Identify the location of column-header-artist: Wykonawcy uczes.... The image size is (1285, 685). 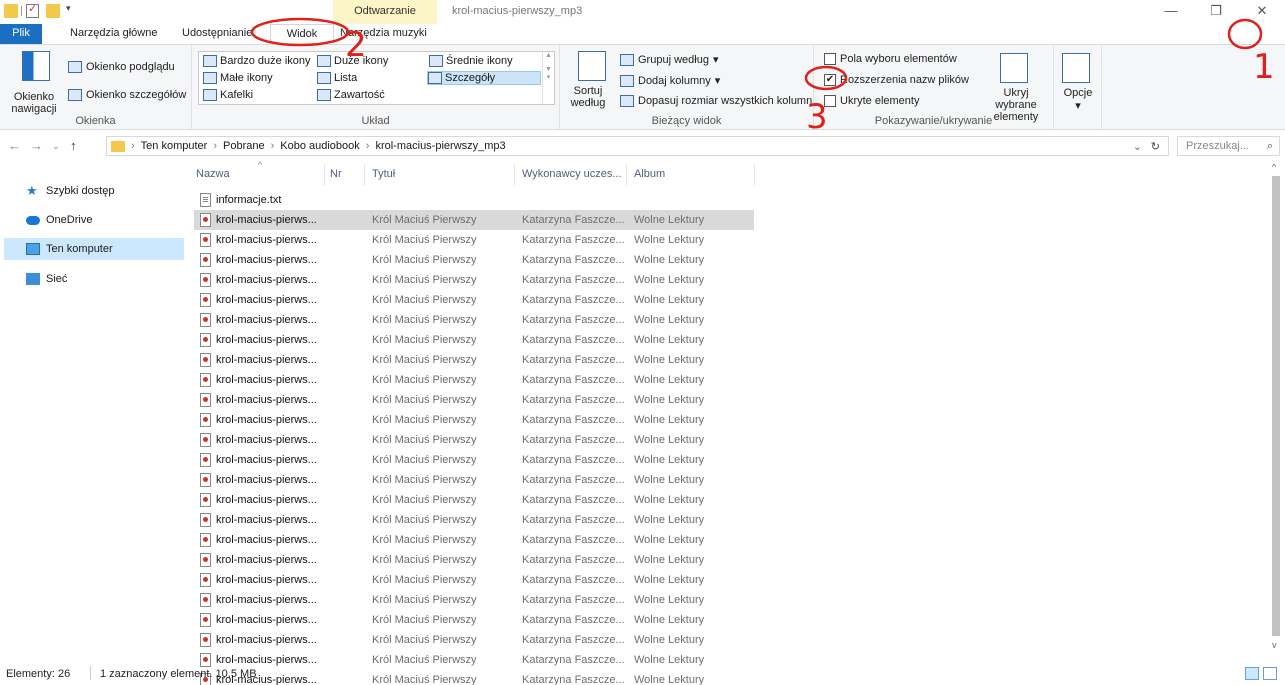
(572, 174).